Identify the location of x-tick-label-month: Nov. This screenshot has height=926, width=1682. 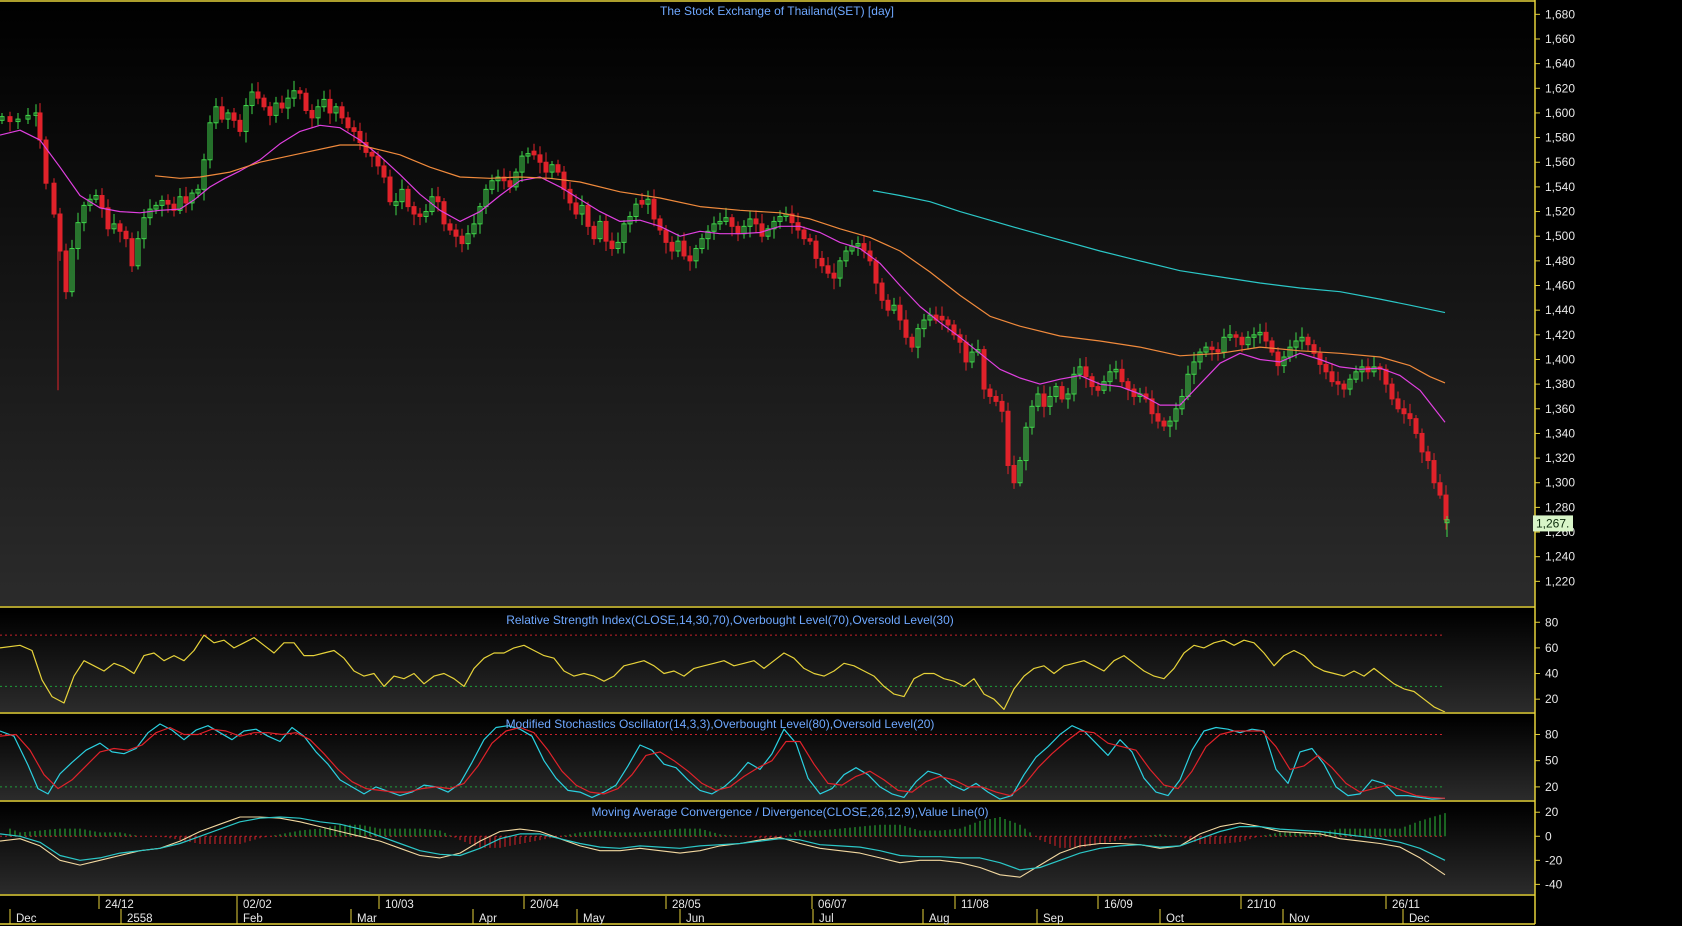
(1299, 919).